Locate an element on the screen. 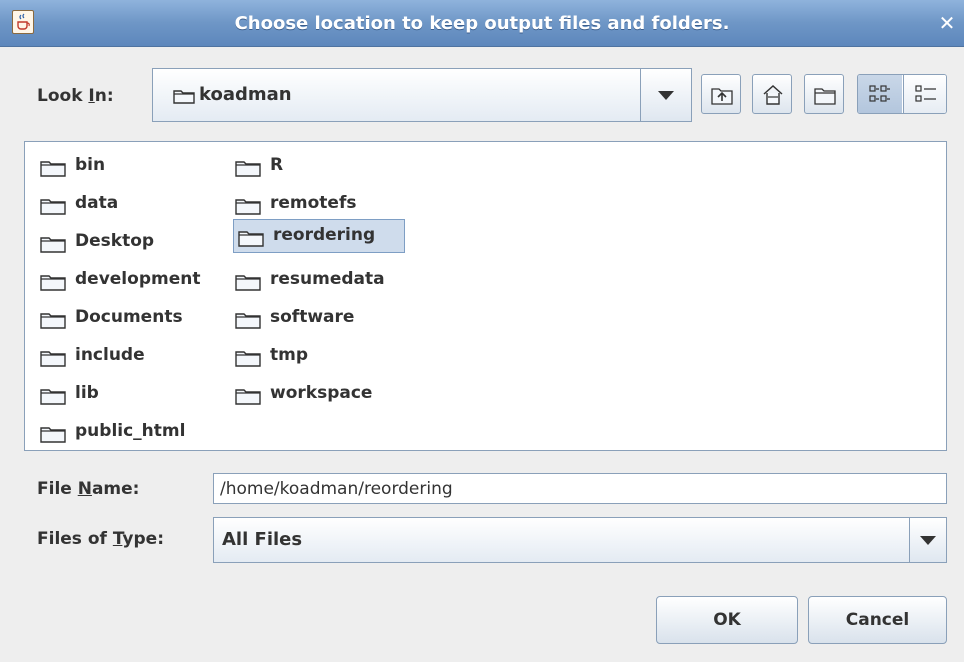  list-view-button is located at coordinates (880, 94).